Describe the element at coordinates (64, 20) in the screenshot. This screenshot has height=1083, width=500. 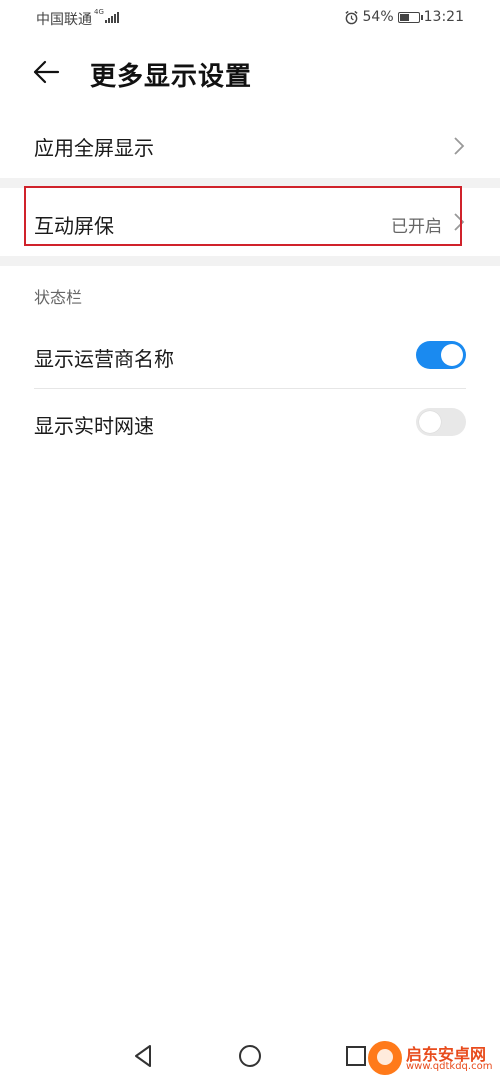
I see `carrier-name: 中国联通` at that location.